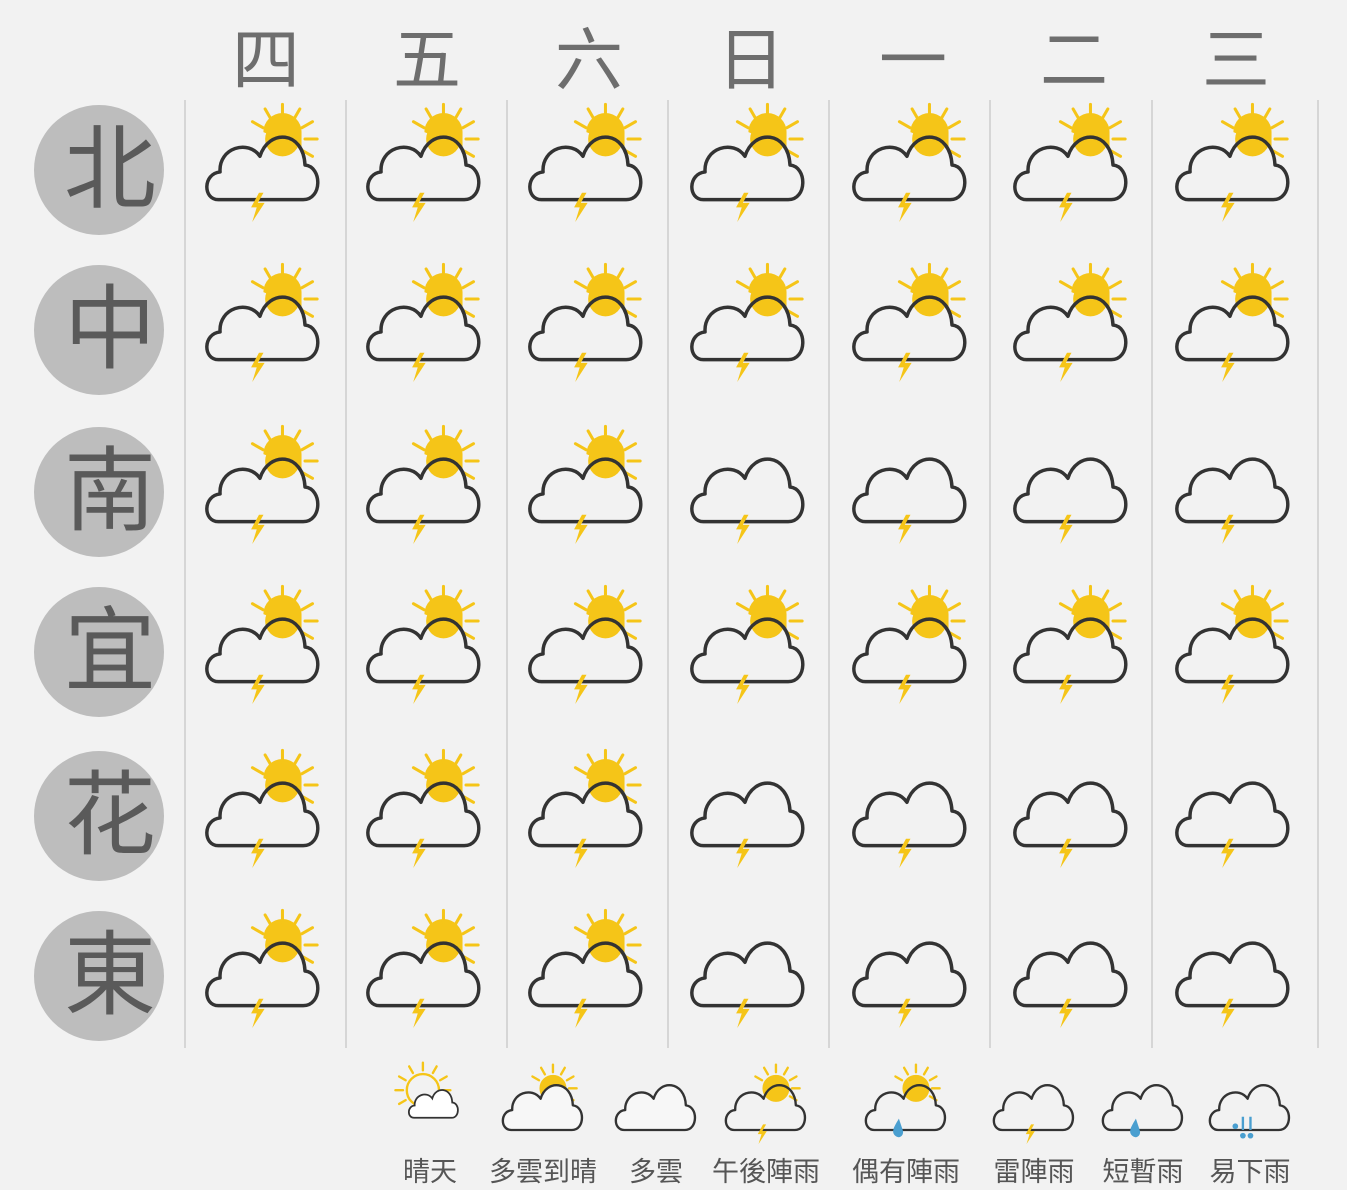 The width and height of the screenshot is (1347, 1190). What do you see at coordinates (109, 975) in the screenshot?
I see `region-label: 東` at bounding box center [109, 975].